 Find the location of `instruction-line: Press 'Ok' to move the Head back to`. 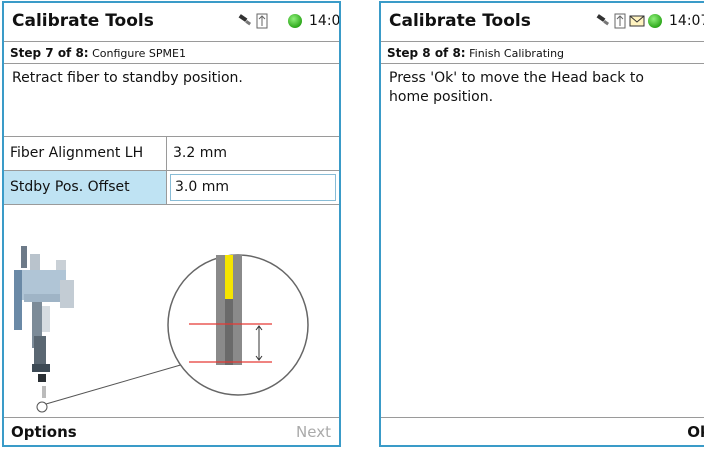

instruction-line: Press 'Ok' to move the Head back to is located at coordinates (516, 78).